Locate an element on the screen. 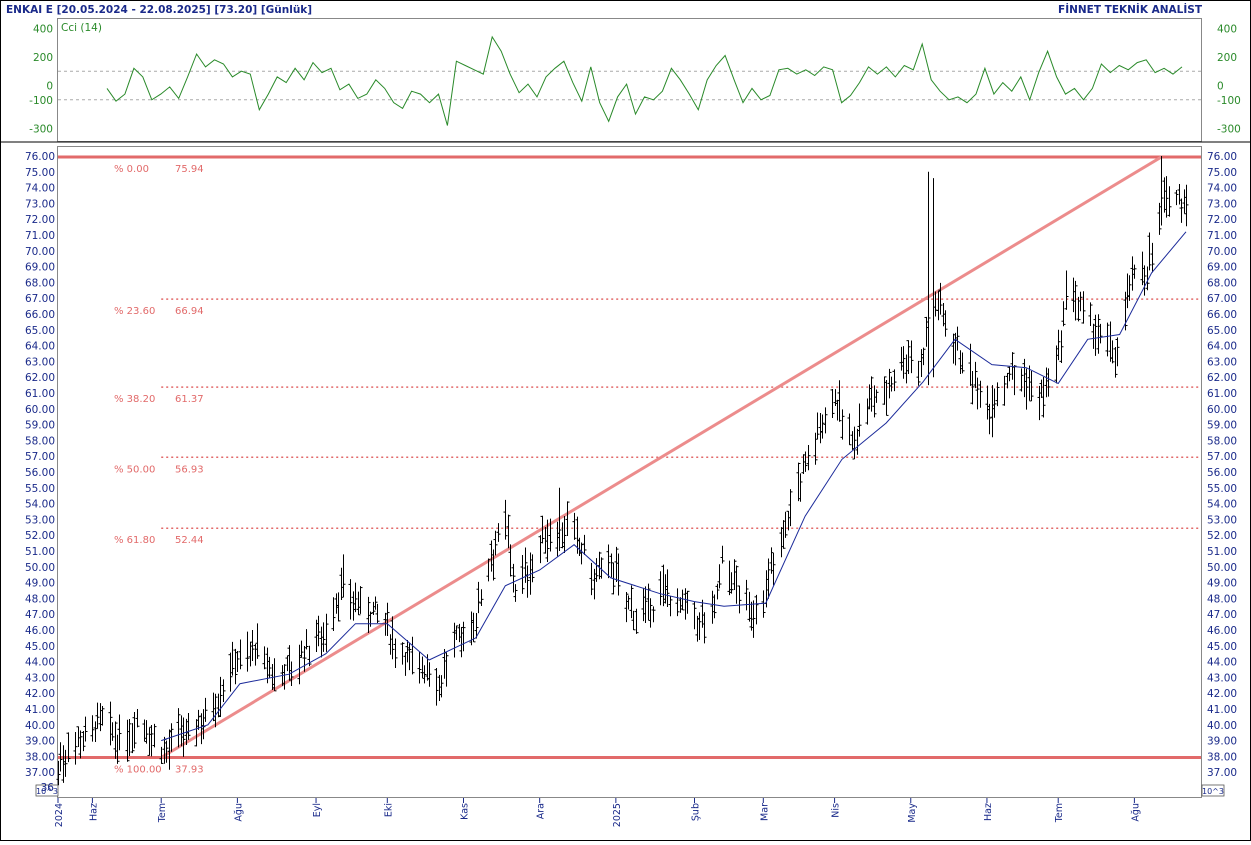 The image size is (1251, 845). fib-level-pct: % 38.20 is located at coordinates (134, 399).